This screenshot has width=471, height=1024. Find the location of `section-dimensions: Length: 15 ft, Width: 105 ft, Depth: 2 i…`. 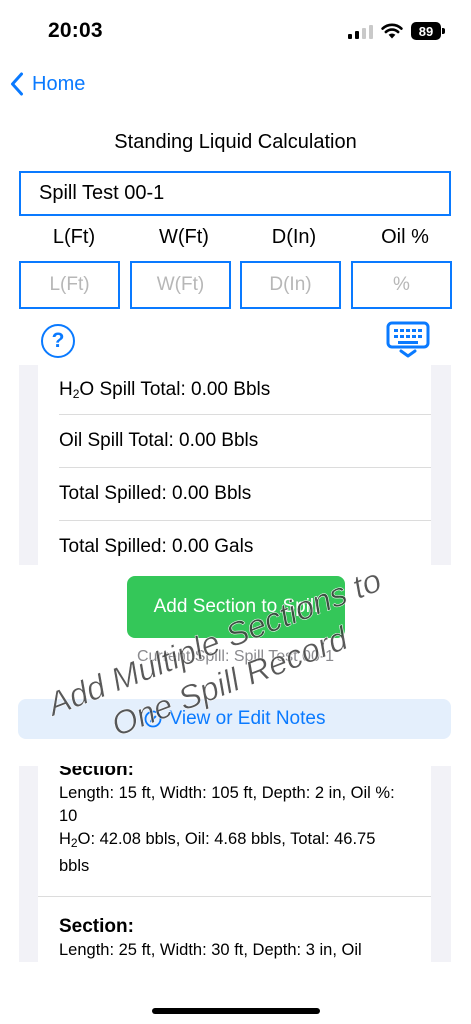

section-dimensions: Length: 15 ft, Width: 105 ft, Depth: 2 i… is located at coordinates (227, 804).